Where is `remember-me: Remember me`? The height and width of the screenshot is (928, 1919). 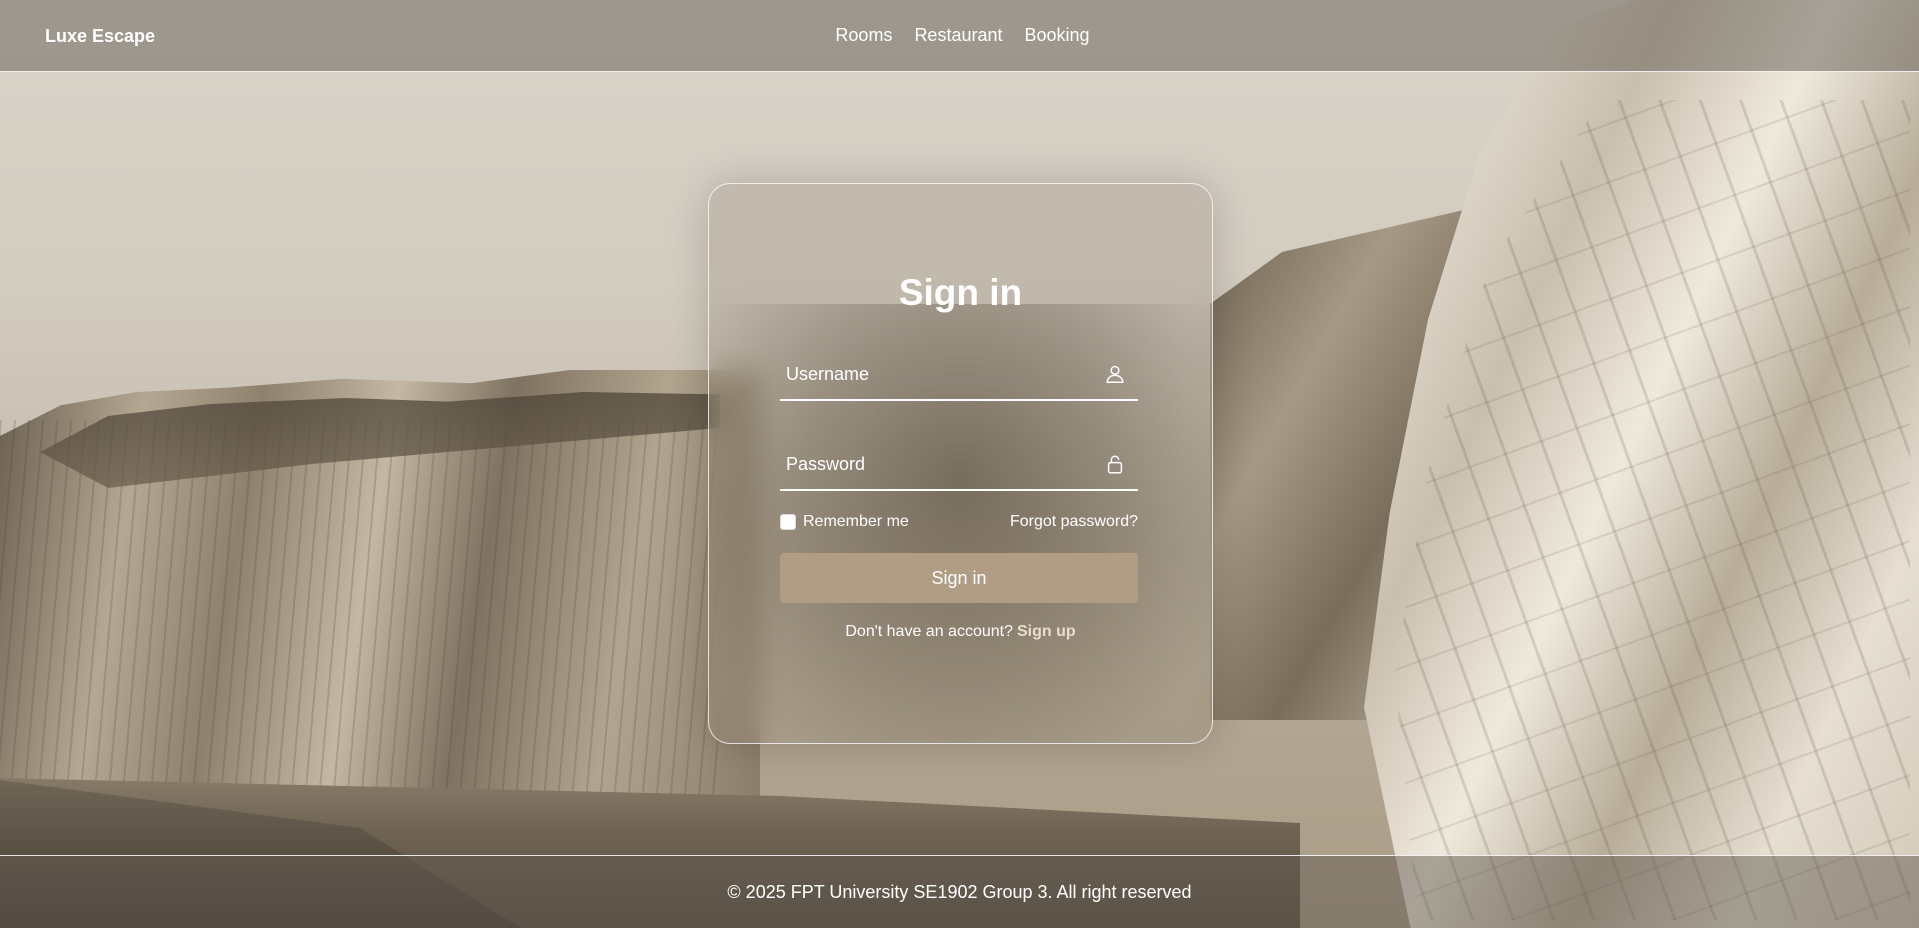
remember-me: Remember me is located at coordinates (844, 522).